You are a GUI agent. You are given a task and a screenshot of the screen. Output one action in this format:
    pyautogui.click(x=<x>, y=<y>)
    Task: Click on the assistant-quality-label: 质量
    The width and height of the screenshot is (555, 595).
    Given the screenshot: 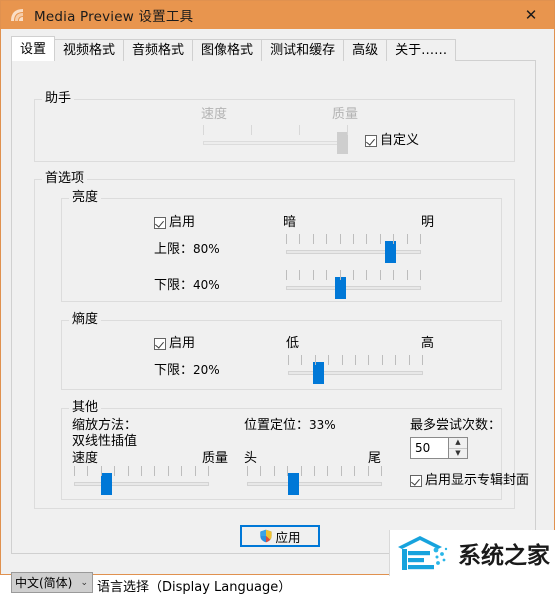 What is the action you would take?
    pyautogui.click(x=345, y=114)
    